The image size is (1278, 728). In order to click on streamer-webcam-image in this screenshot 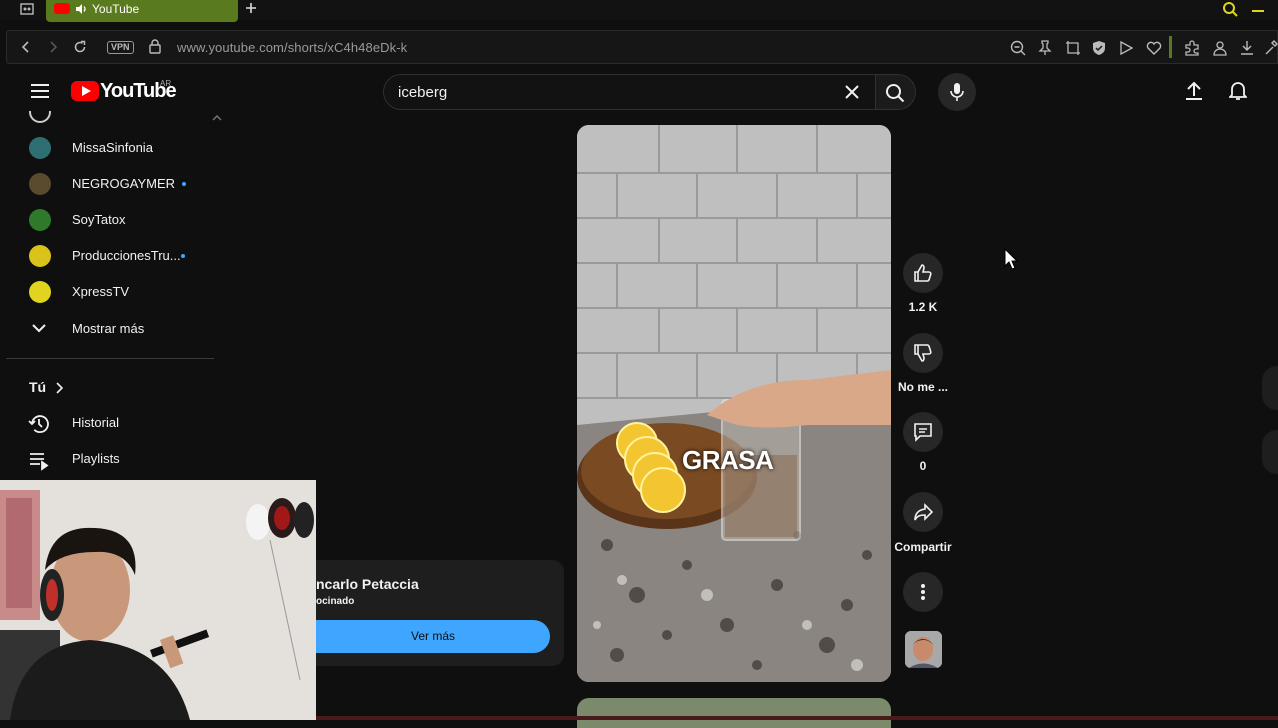, I will do `click(158, 600)`.